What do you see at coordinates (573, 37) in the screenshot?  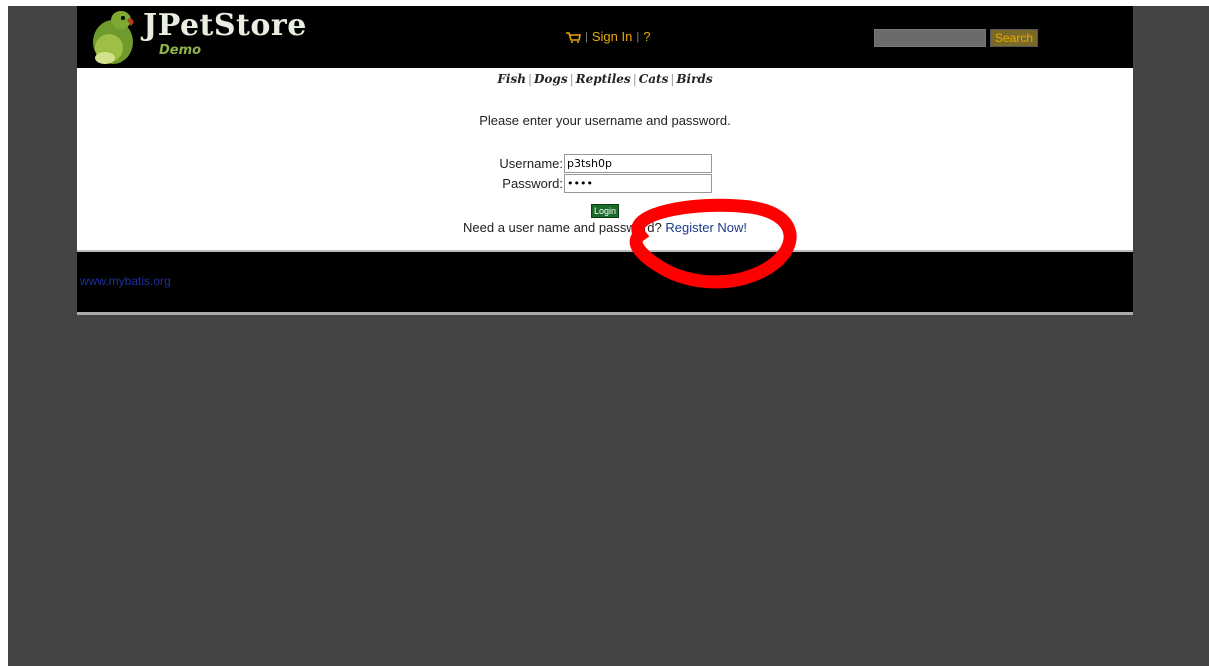 I see `cart-icon` at bounding box center [573, 37].